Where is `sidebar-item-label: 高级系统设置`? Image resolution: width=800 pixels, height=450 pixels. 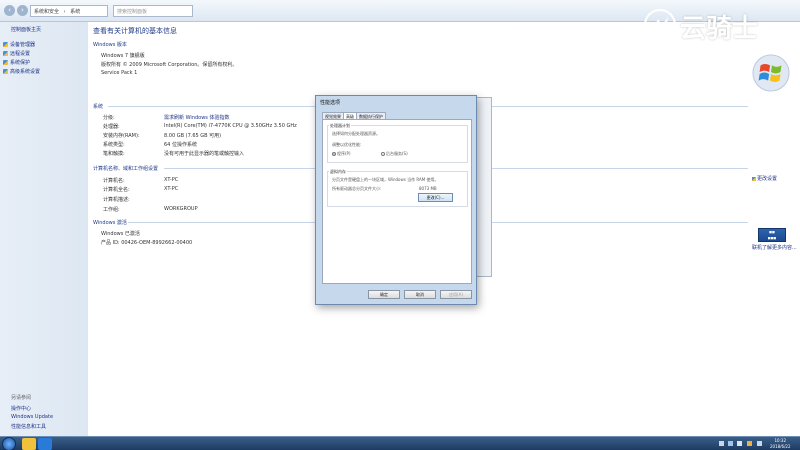
sidebar-item-label: 高级系统设置 is located at coordinates (25, 72).